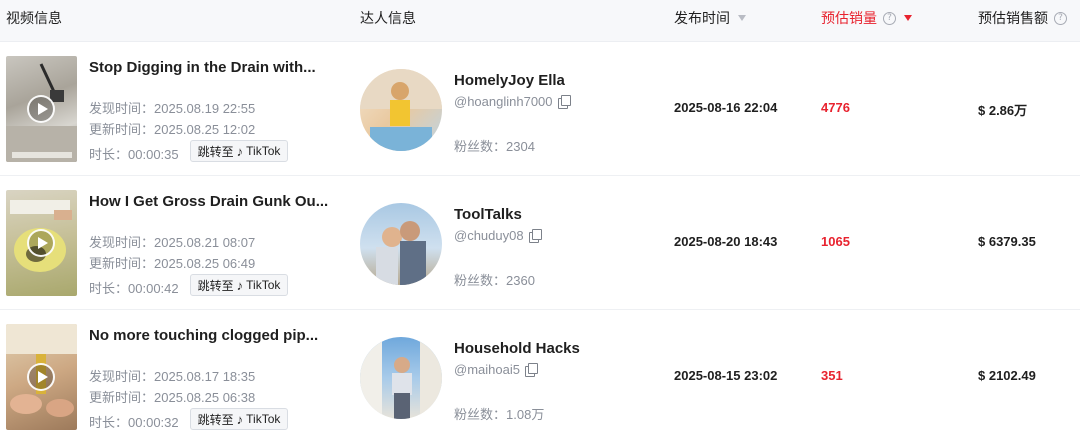 The height and width of the screenshot is (443, 1080). Describe the element at coordinates (205, 129) in the screenshot. I see `updated-time-value: 2025.08.25 12:02` at that location.